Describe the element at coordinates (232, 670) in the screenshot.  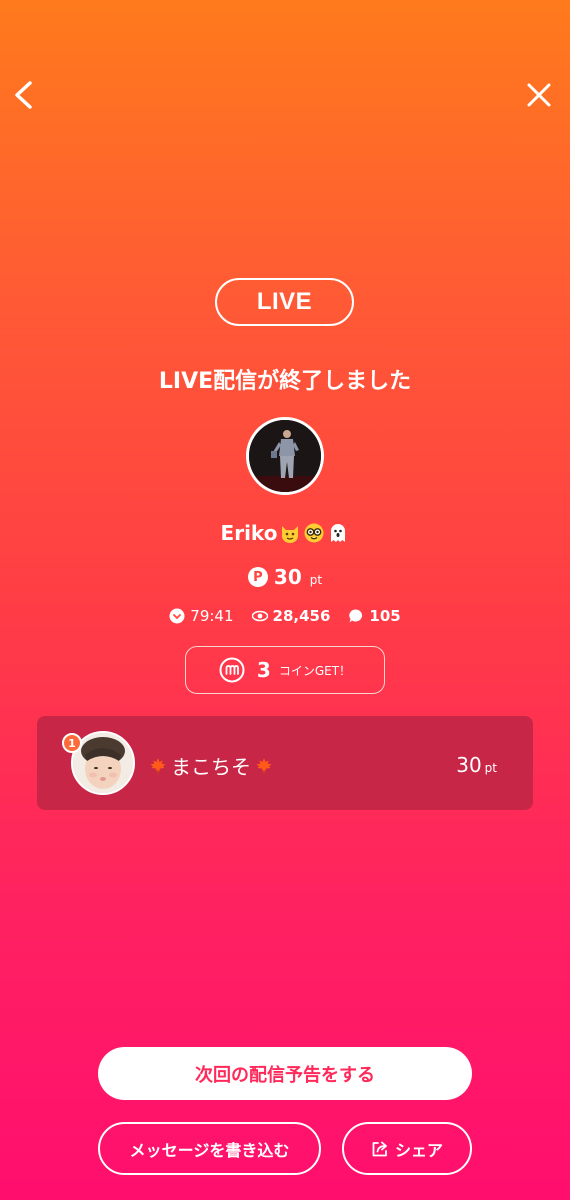
I see `coin-icon` at that location.